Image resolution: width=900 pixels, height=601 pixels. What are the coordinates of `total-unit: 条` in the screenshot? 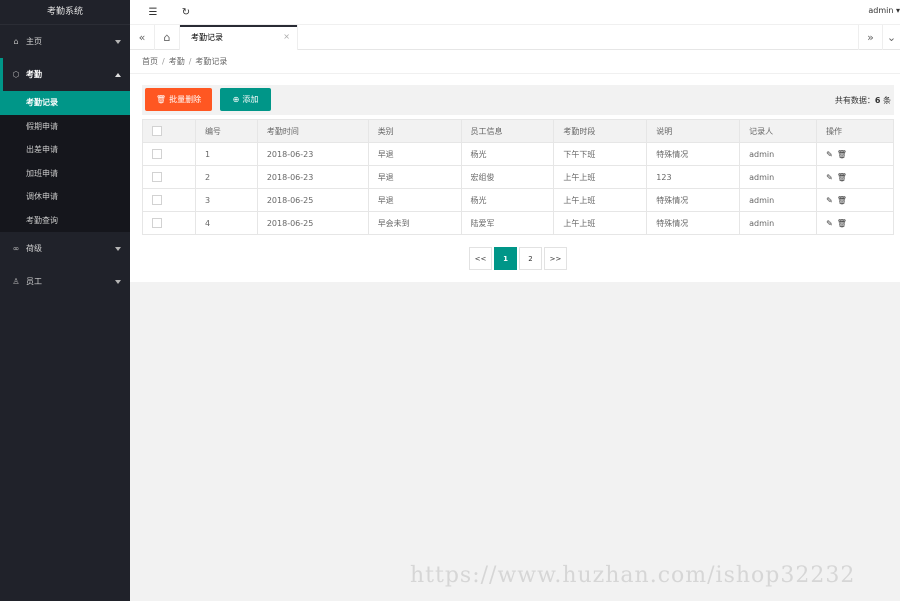 It's located at (887, 100).